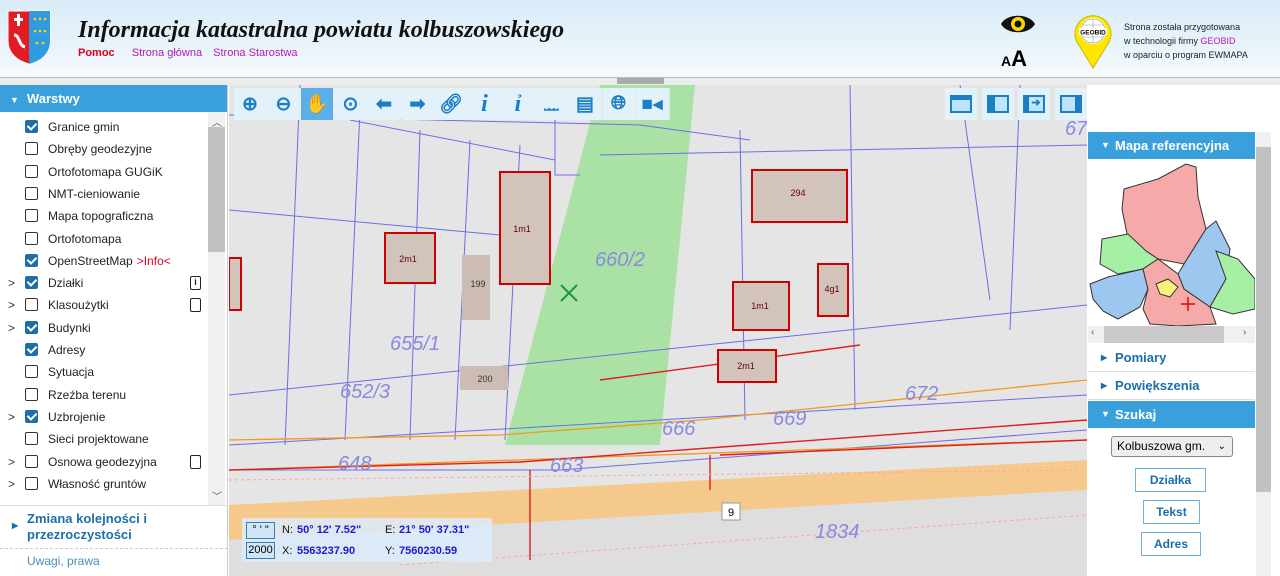 This screenshot has width=1280, height=576. Describe the element at coordinates (105, 127) in the screenshot. I see `layer-item: Granice gmin` at that location.